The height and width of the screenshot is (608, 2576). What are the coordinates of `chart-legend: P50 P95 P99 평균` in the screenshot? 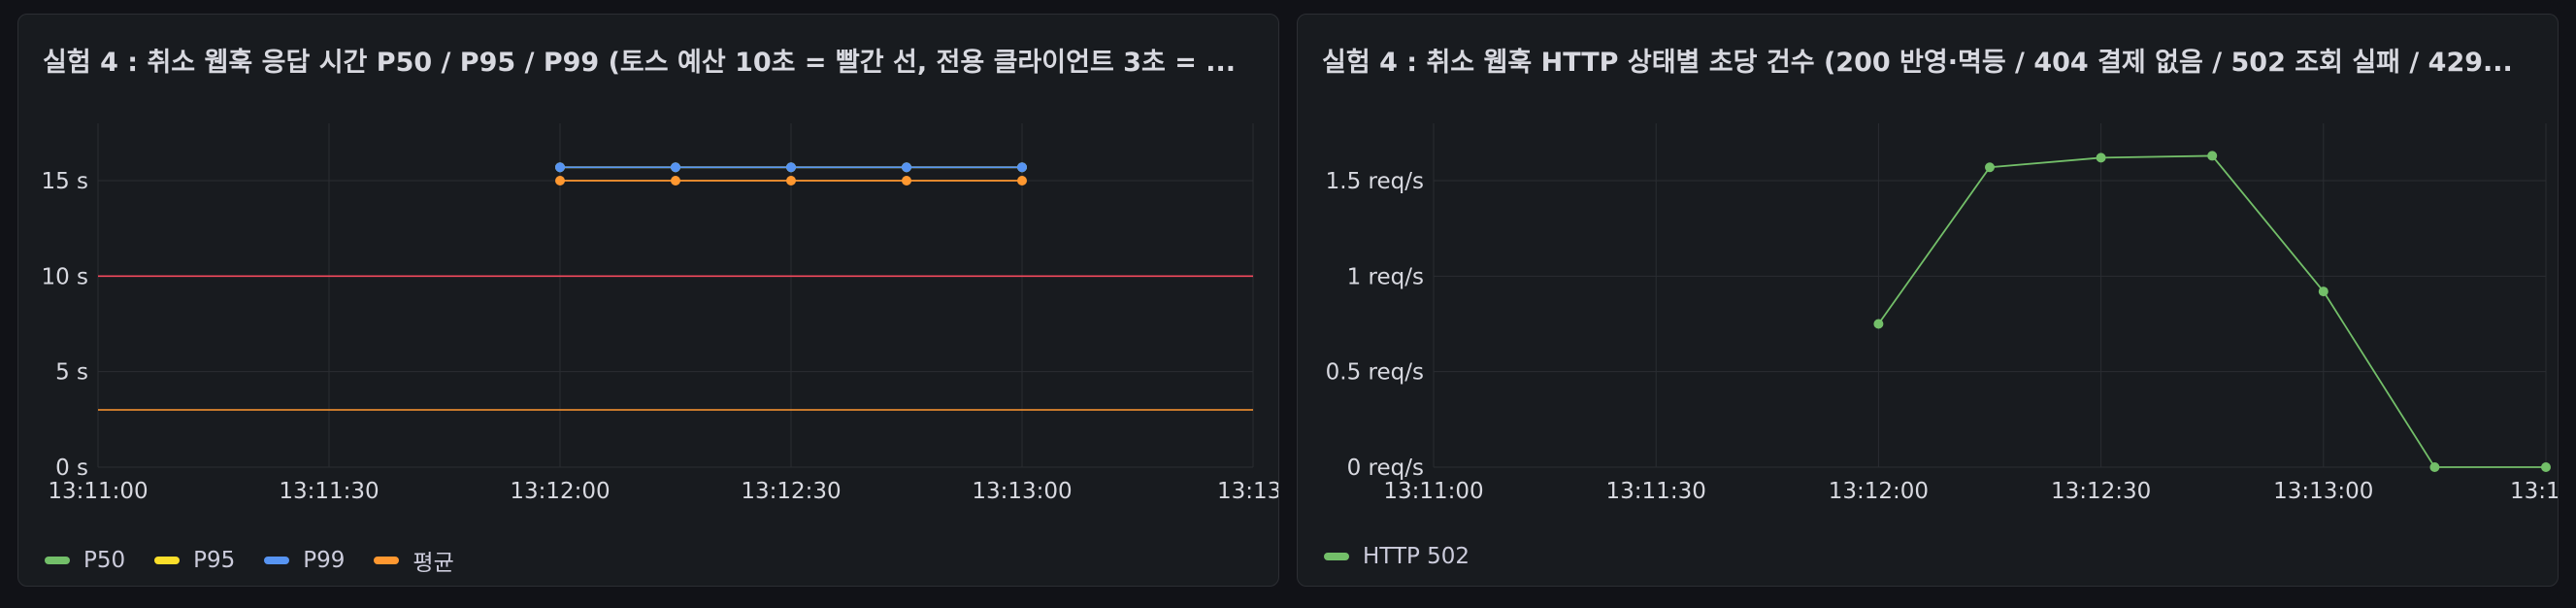 It's located at (249, 560).